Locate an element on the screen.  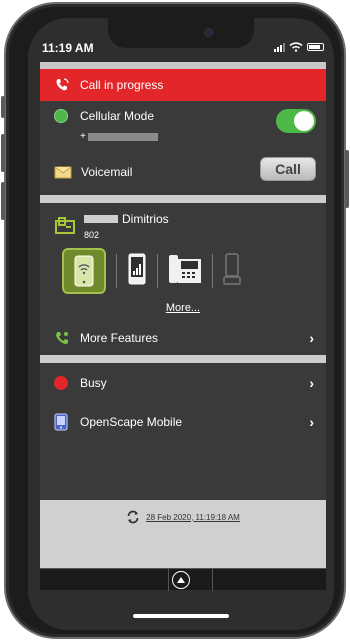
masked-phone-number is located at coordinates (122, 136).